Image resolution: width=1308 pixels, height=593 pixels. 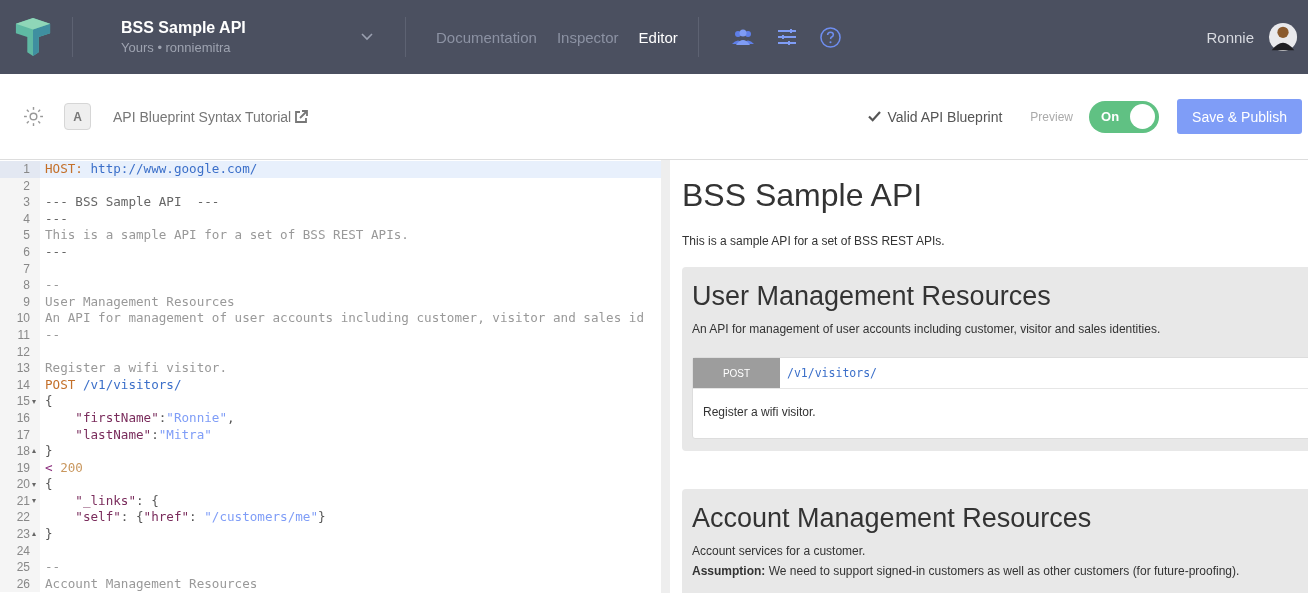 I want to click on line-number: 2, so click(x=26, y=186).